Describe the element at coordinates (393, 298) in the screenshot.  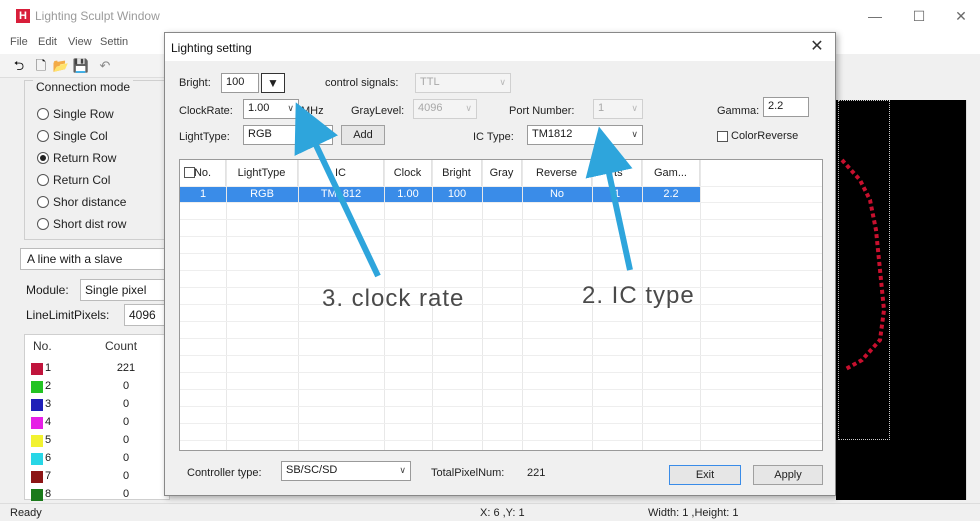
I see `clock-rate-annotation: 3. clock rate` at that location.